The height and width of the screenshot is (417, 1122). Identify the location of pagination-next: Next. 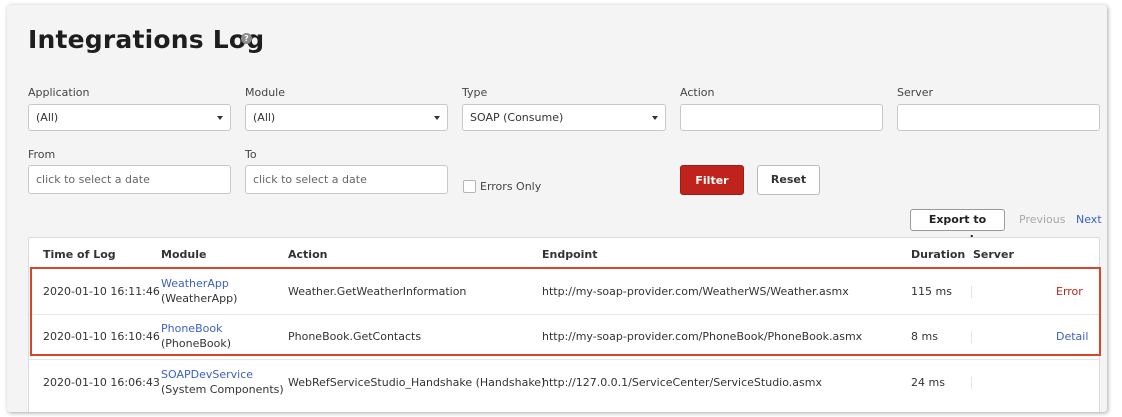
(1089, 219).